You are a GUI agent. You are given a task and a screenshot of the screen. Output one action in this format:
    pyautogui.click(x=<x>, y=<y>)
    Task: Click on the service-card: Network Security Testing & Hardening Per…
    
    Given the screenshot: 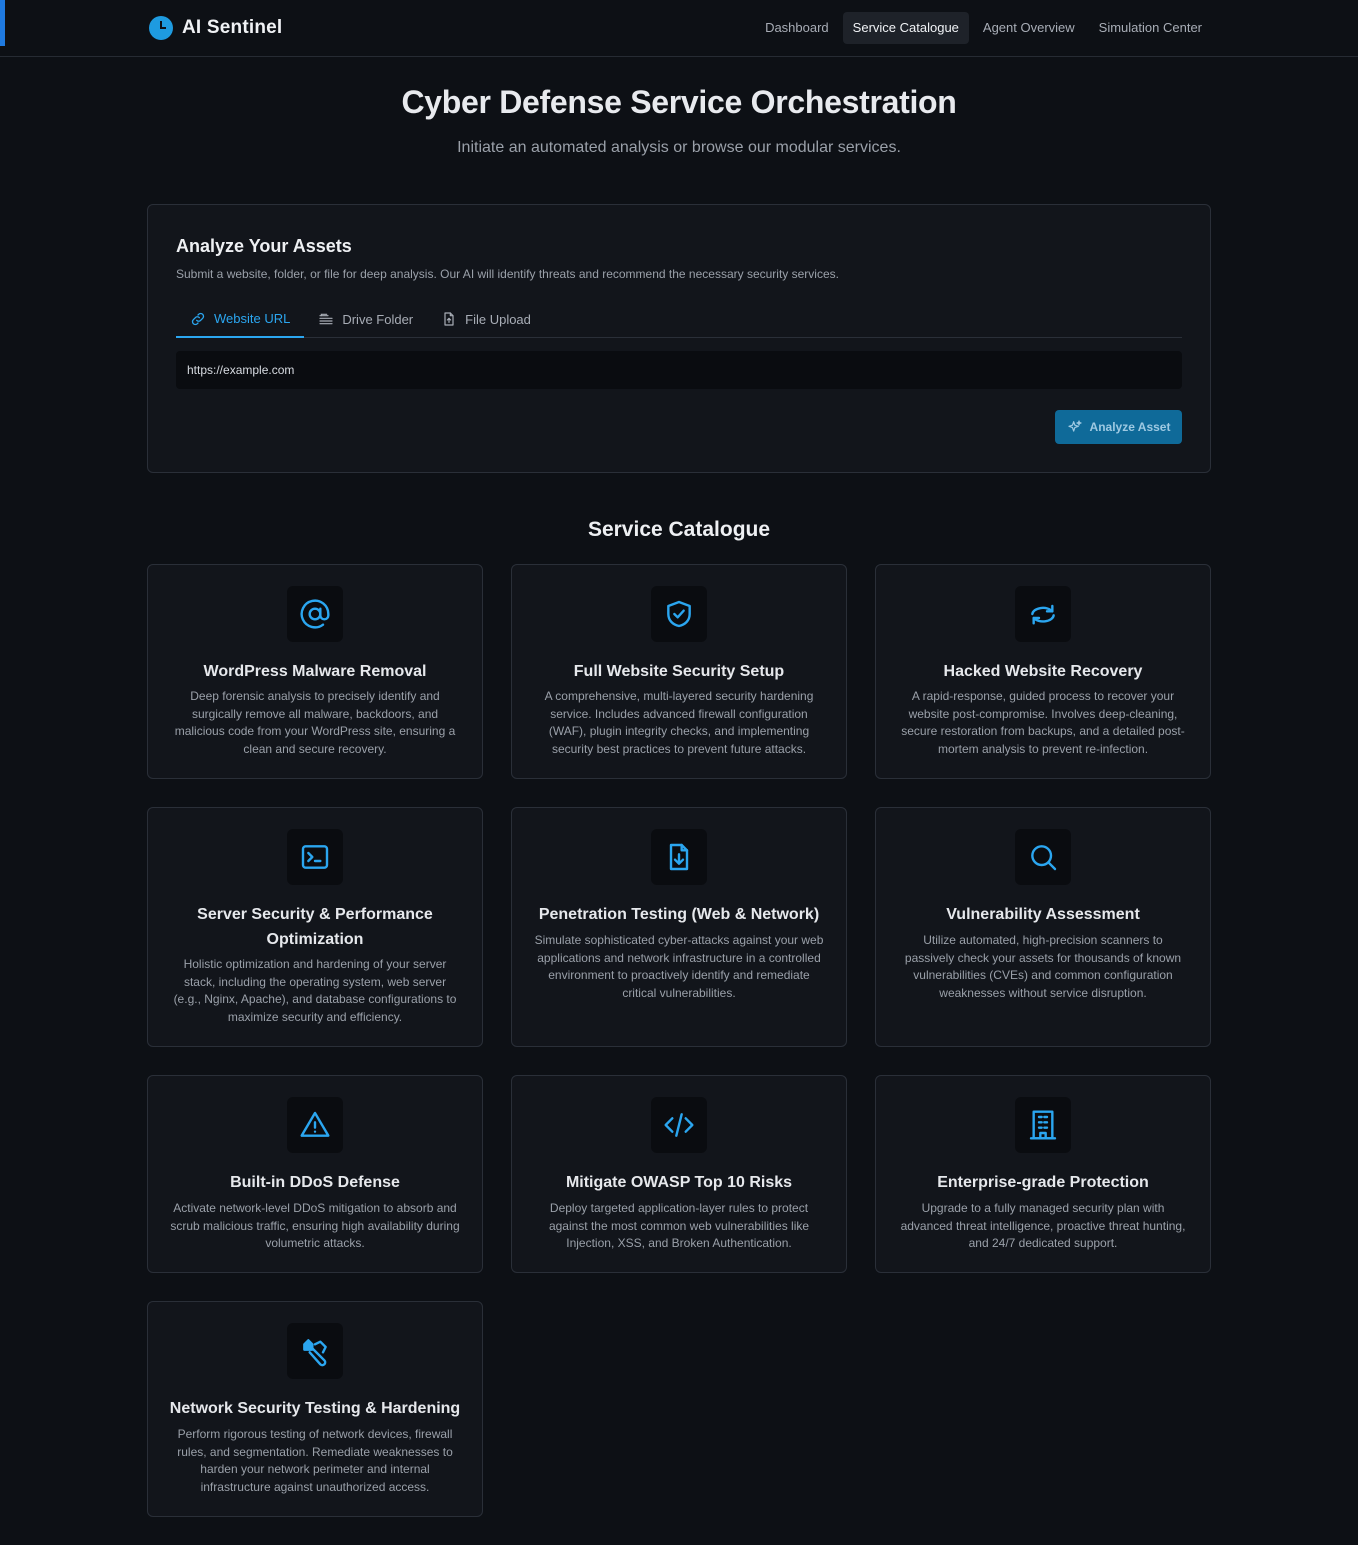 What is the action you would take?
    pyautogui.click(x=315, y=1409)
    